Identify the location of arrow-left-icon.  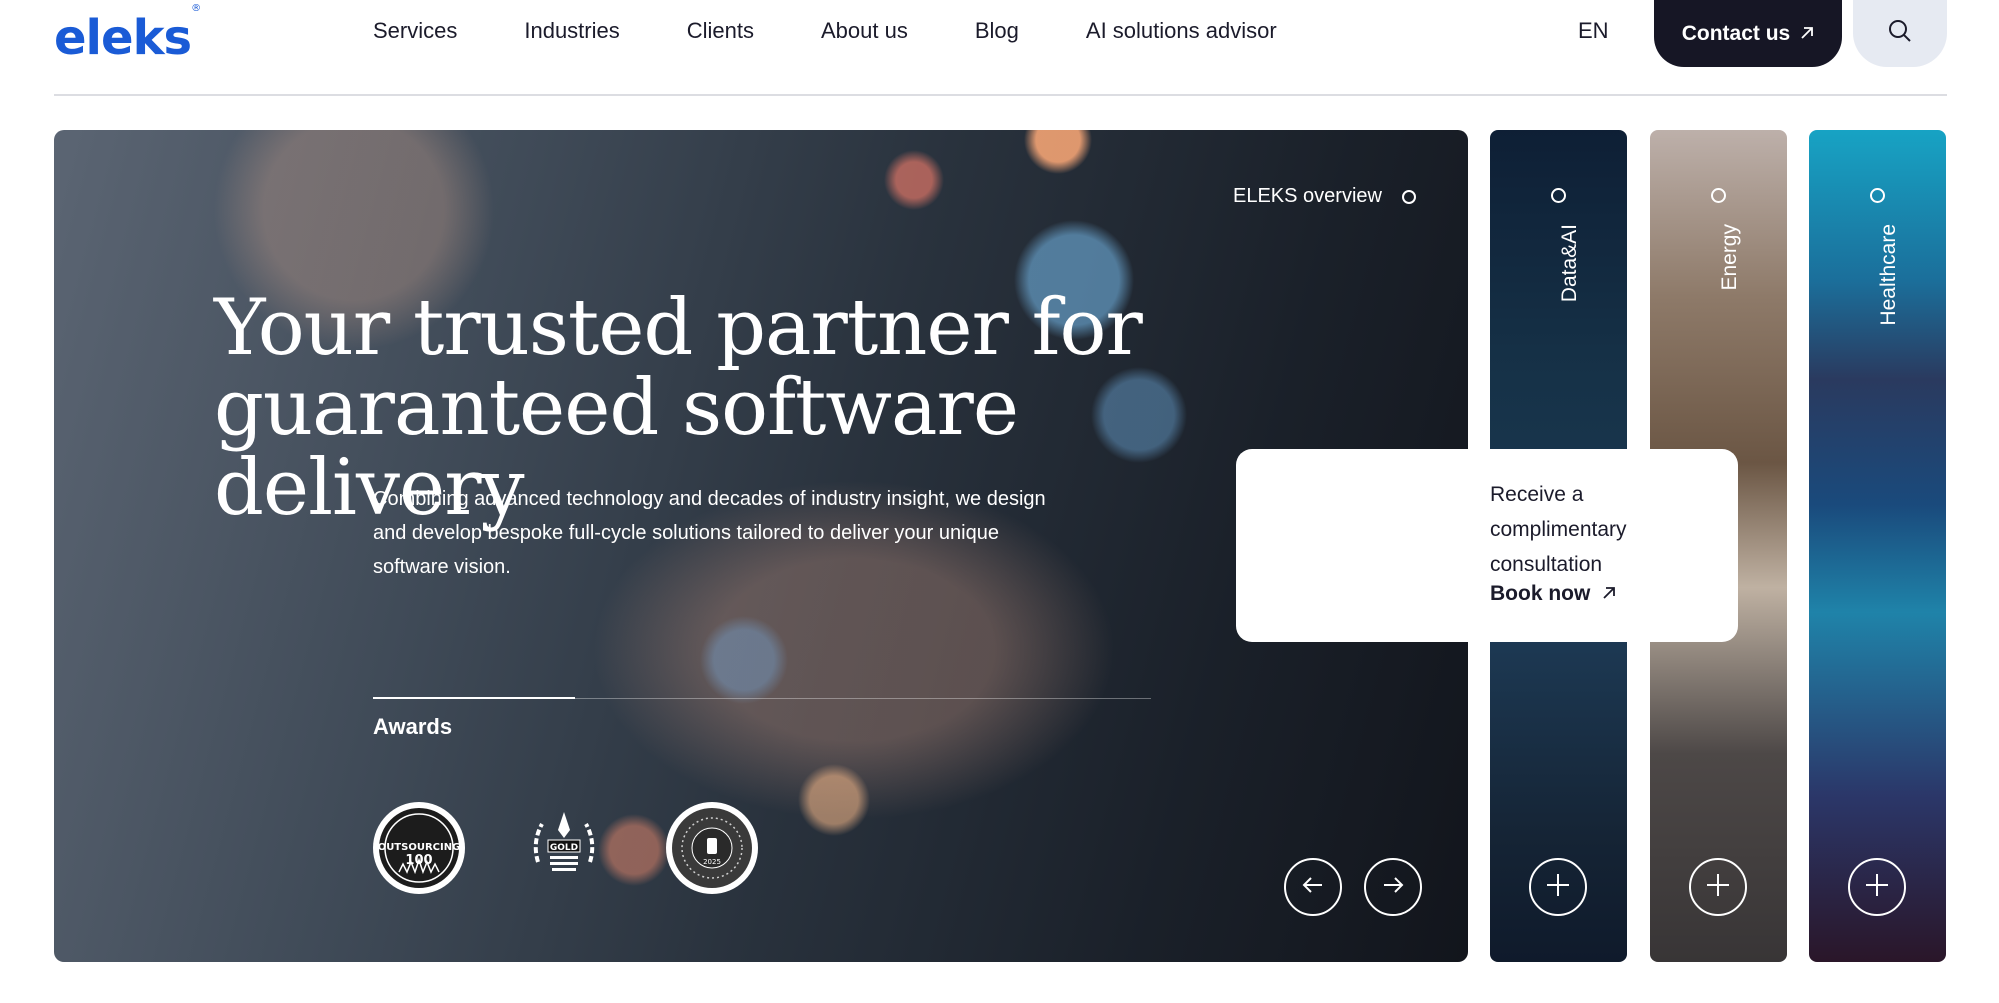
(1313, 887).